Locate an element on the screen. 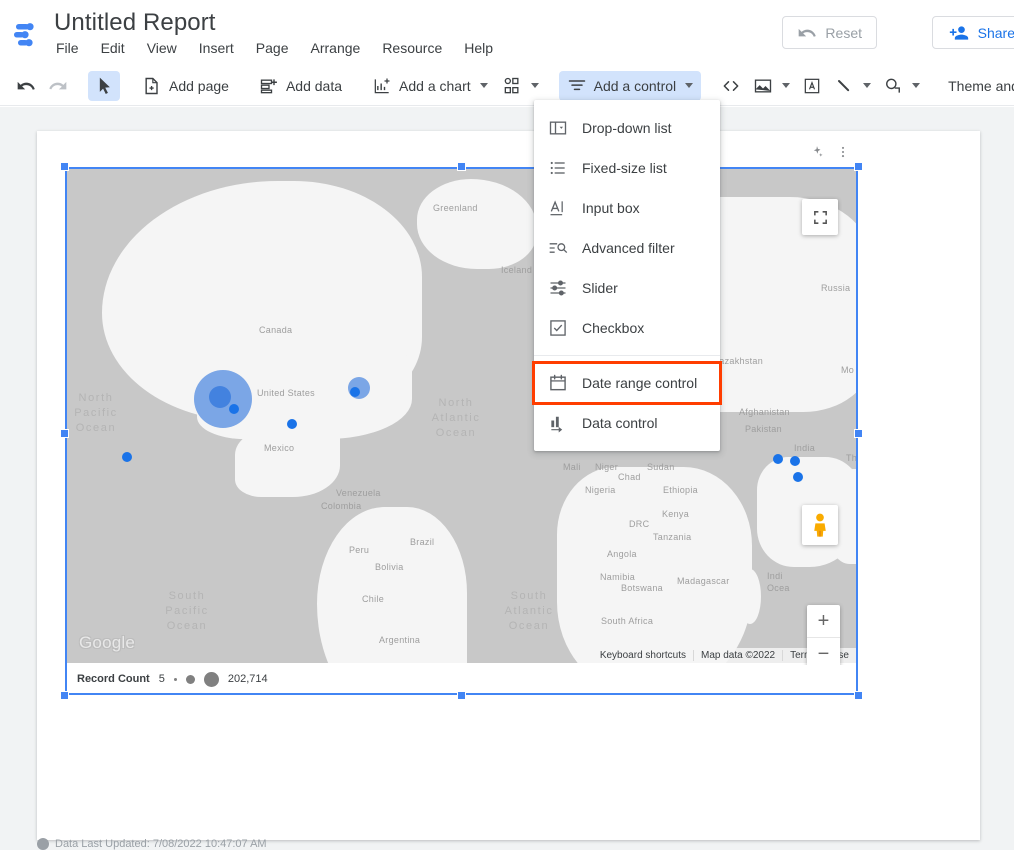  map-label: Namibia is located at coordinates (618, 577).